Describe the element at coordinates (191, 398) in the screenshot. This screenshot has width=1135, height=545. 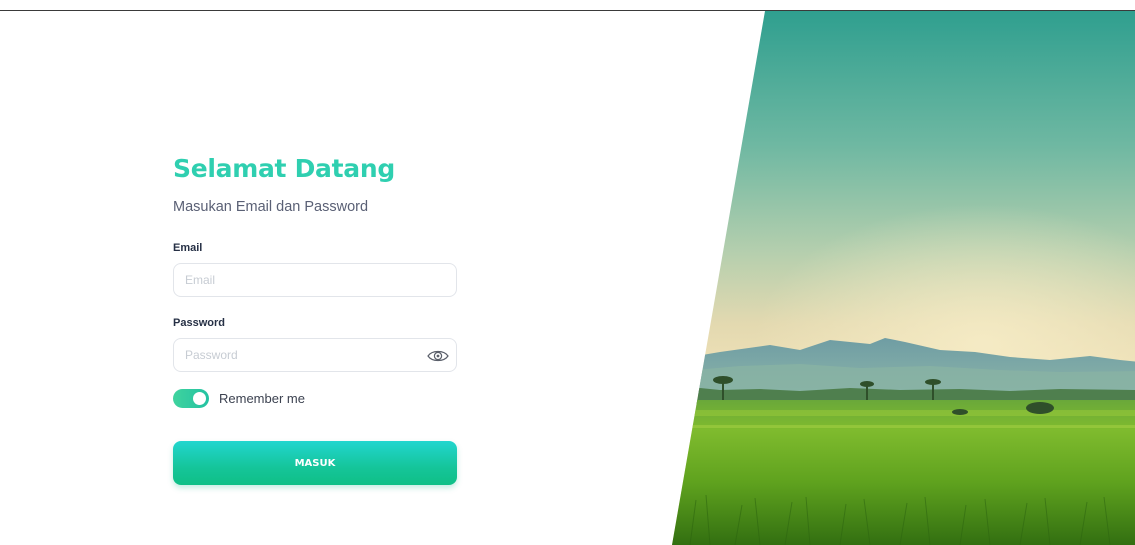
I see `remember-me-toggle` at that location.